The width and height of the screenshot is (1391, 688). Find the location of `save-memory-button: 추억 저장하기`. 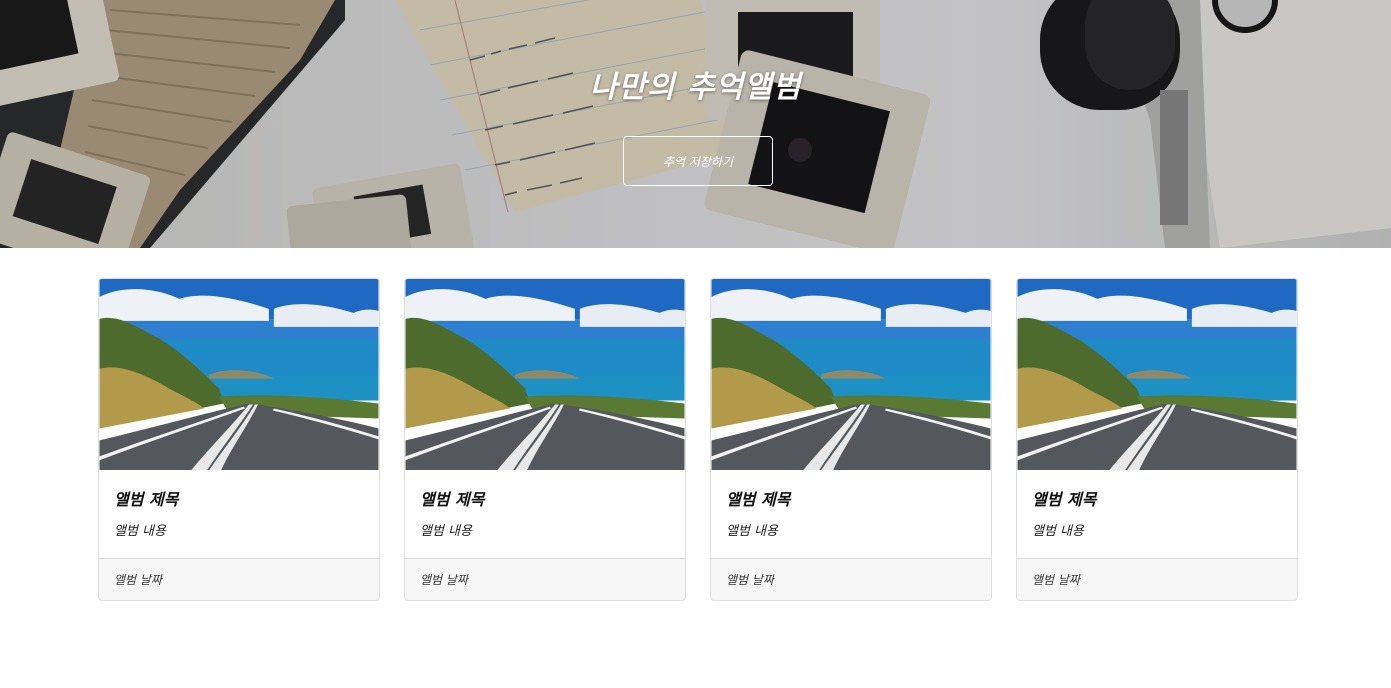

save-memory-button: 추억 저장하기 is located at coordinates (698, 161).